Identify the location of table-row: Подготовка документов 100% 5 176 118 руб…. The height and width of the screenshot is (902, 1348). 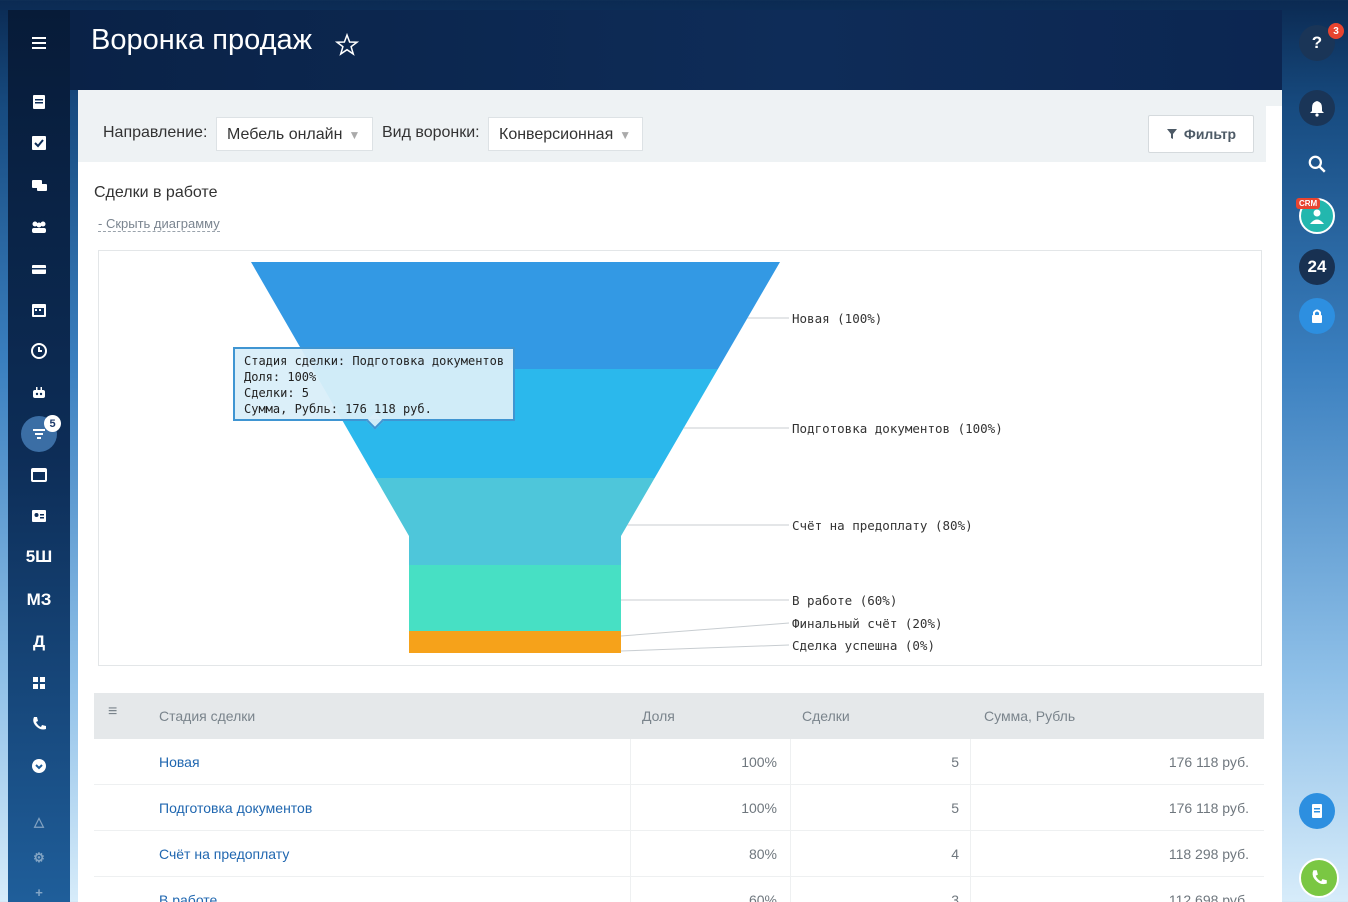
(679, 808).